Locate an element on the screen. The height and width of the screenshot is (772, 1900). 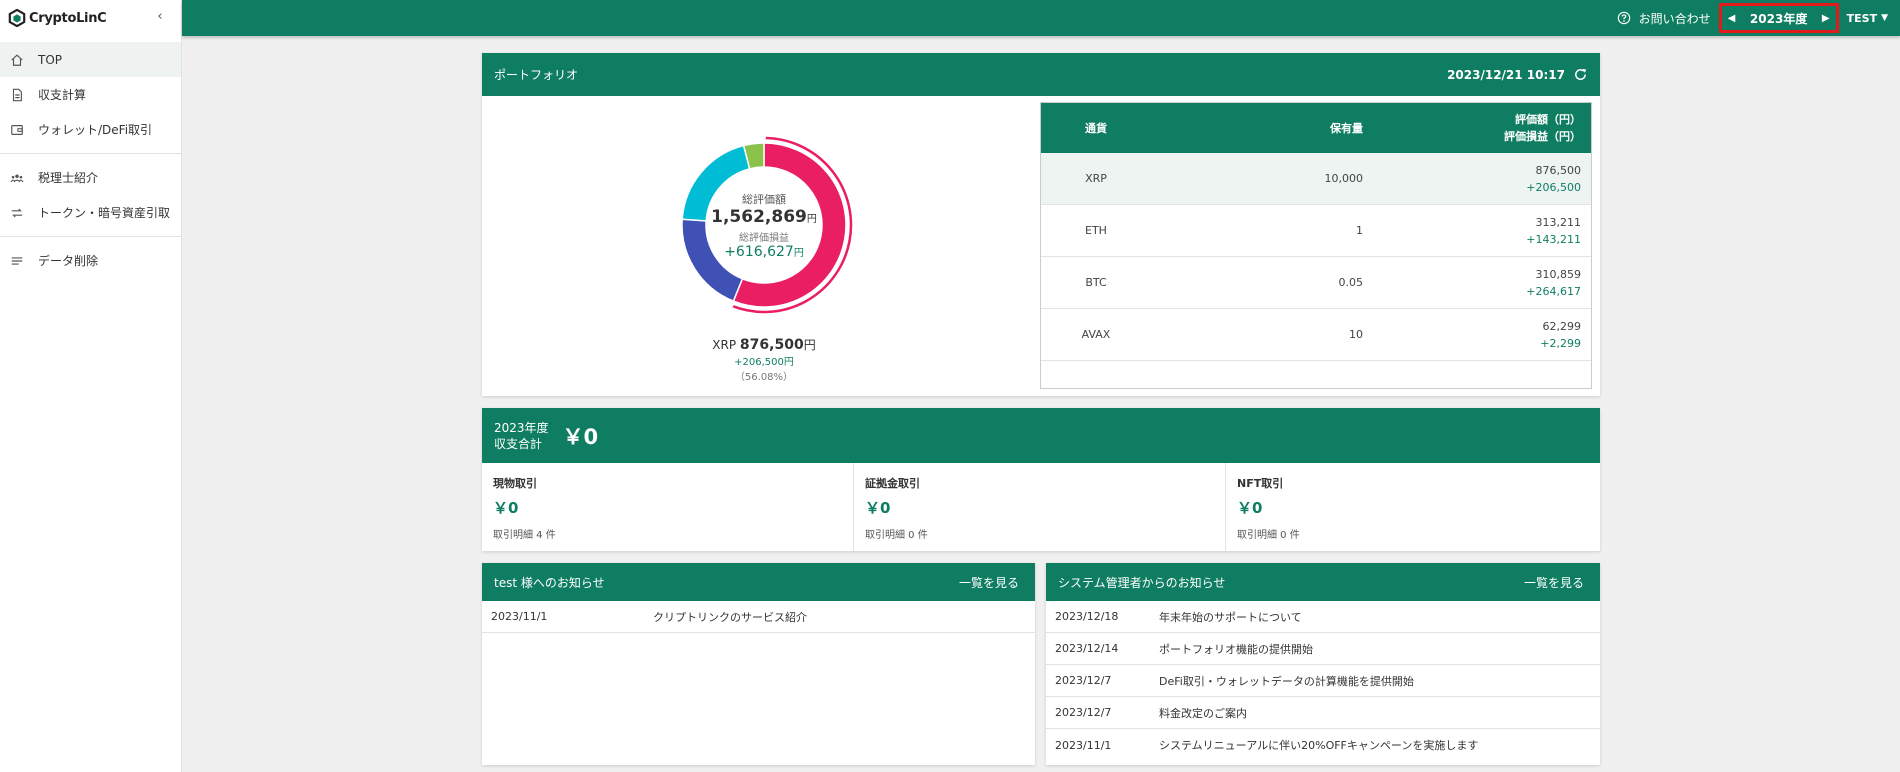
notice-text: クリプトリンクのサービス紹介 is located at coordinates (730, 617).